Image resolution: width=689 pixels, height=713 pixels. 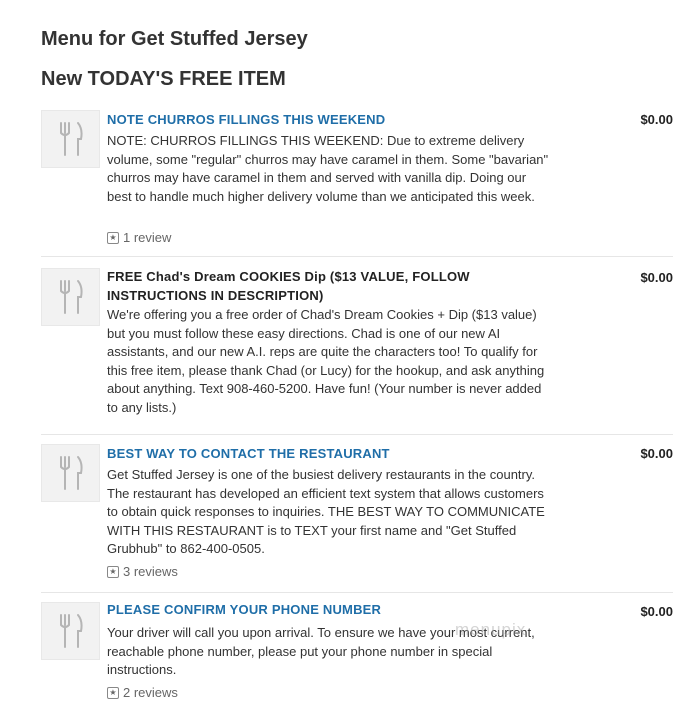 What do you see at coordinates (147, 237) in the screenshot?
I see `reviews-count: 1 review` at bounding box center [147, 237].